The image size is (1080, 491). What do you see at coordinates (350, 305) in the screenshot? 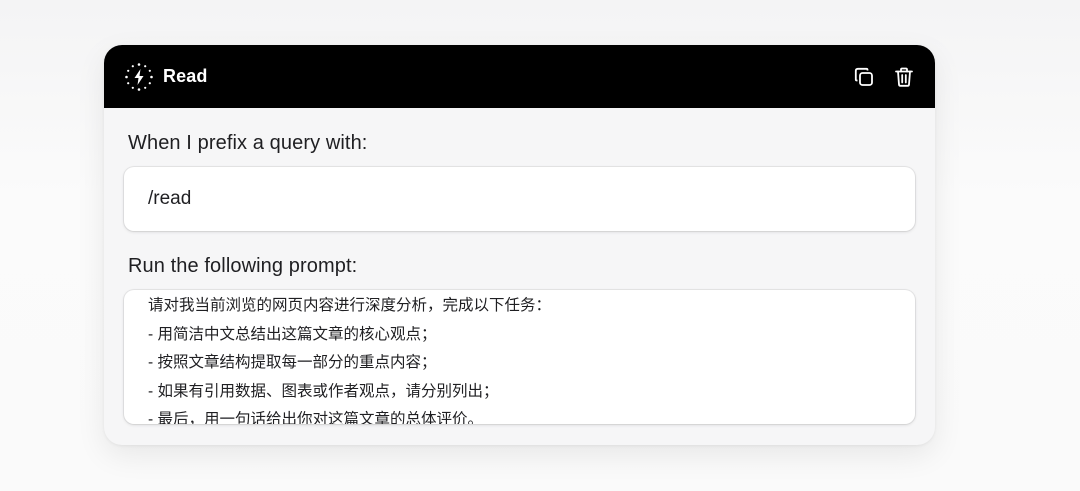
I see `prompt-line: 请对我当前浏览的网页内容进行深度分析，完成以下任务：` at bounding box center [350, 305].